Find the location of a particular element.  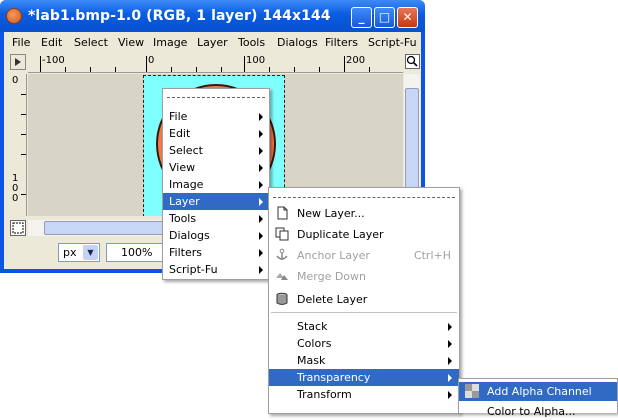

menu-item-label: Add Alpha Channel is located at coordinates (539, 391).